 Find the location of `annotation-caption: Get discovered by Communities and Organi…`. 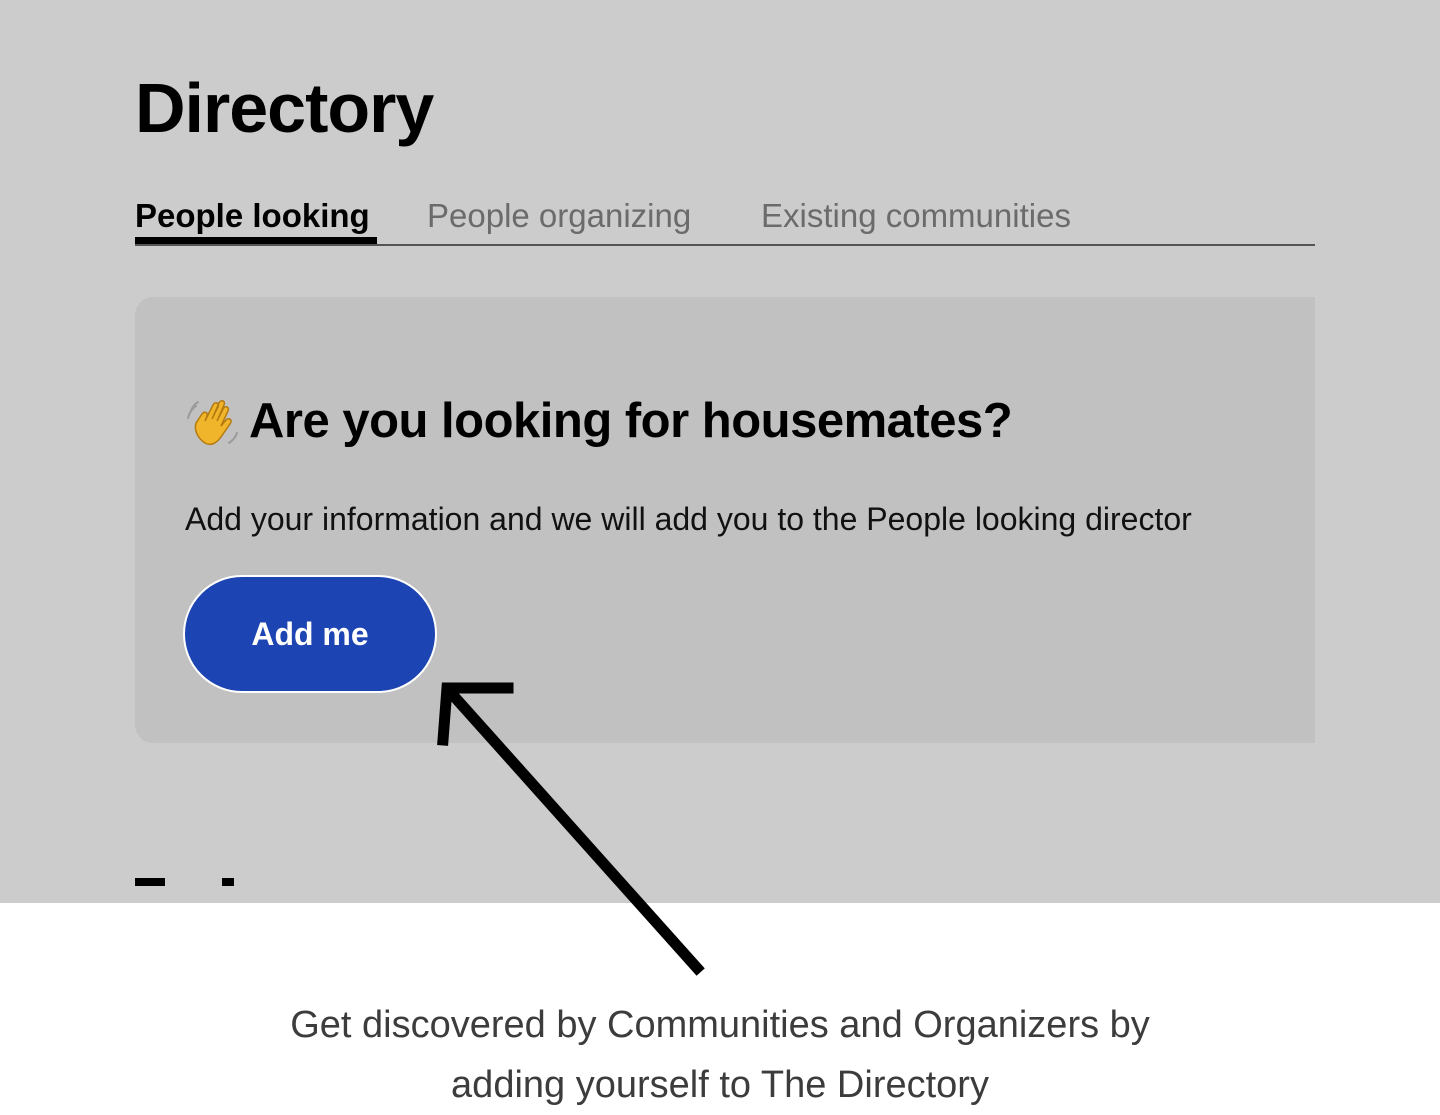

annotation-caption: Get discovered by Communities and Organi… is located at coordinates (720, 1055).